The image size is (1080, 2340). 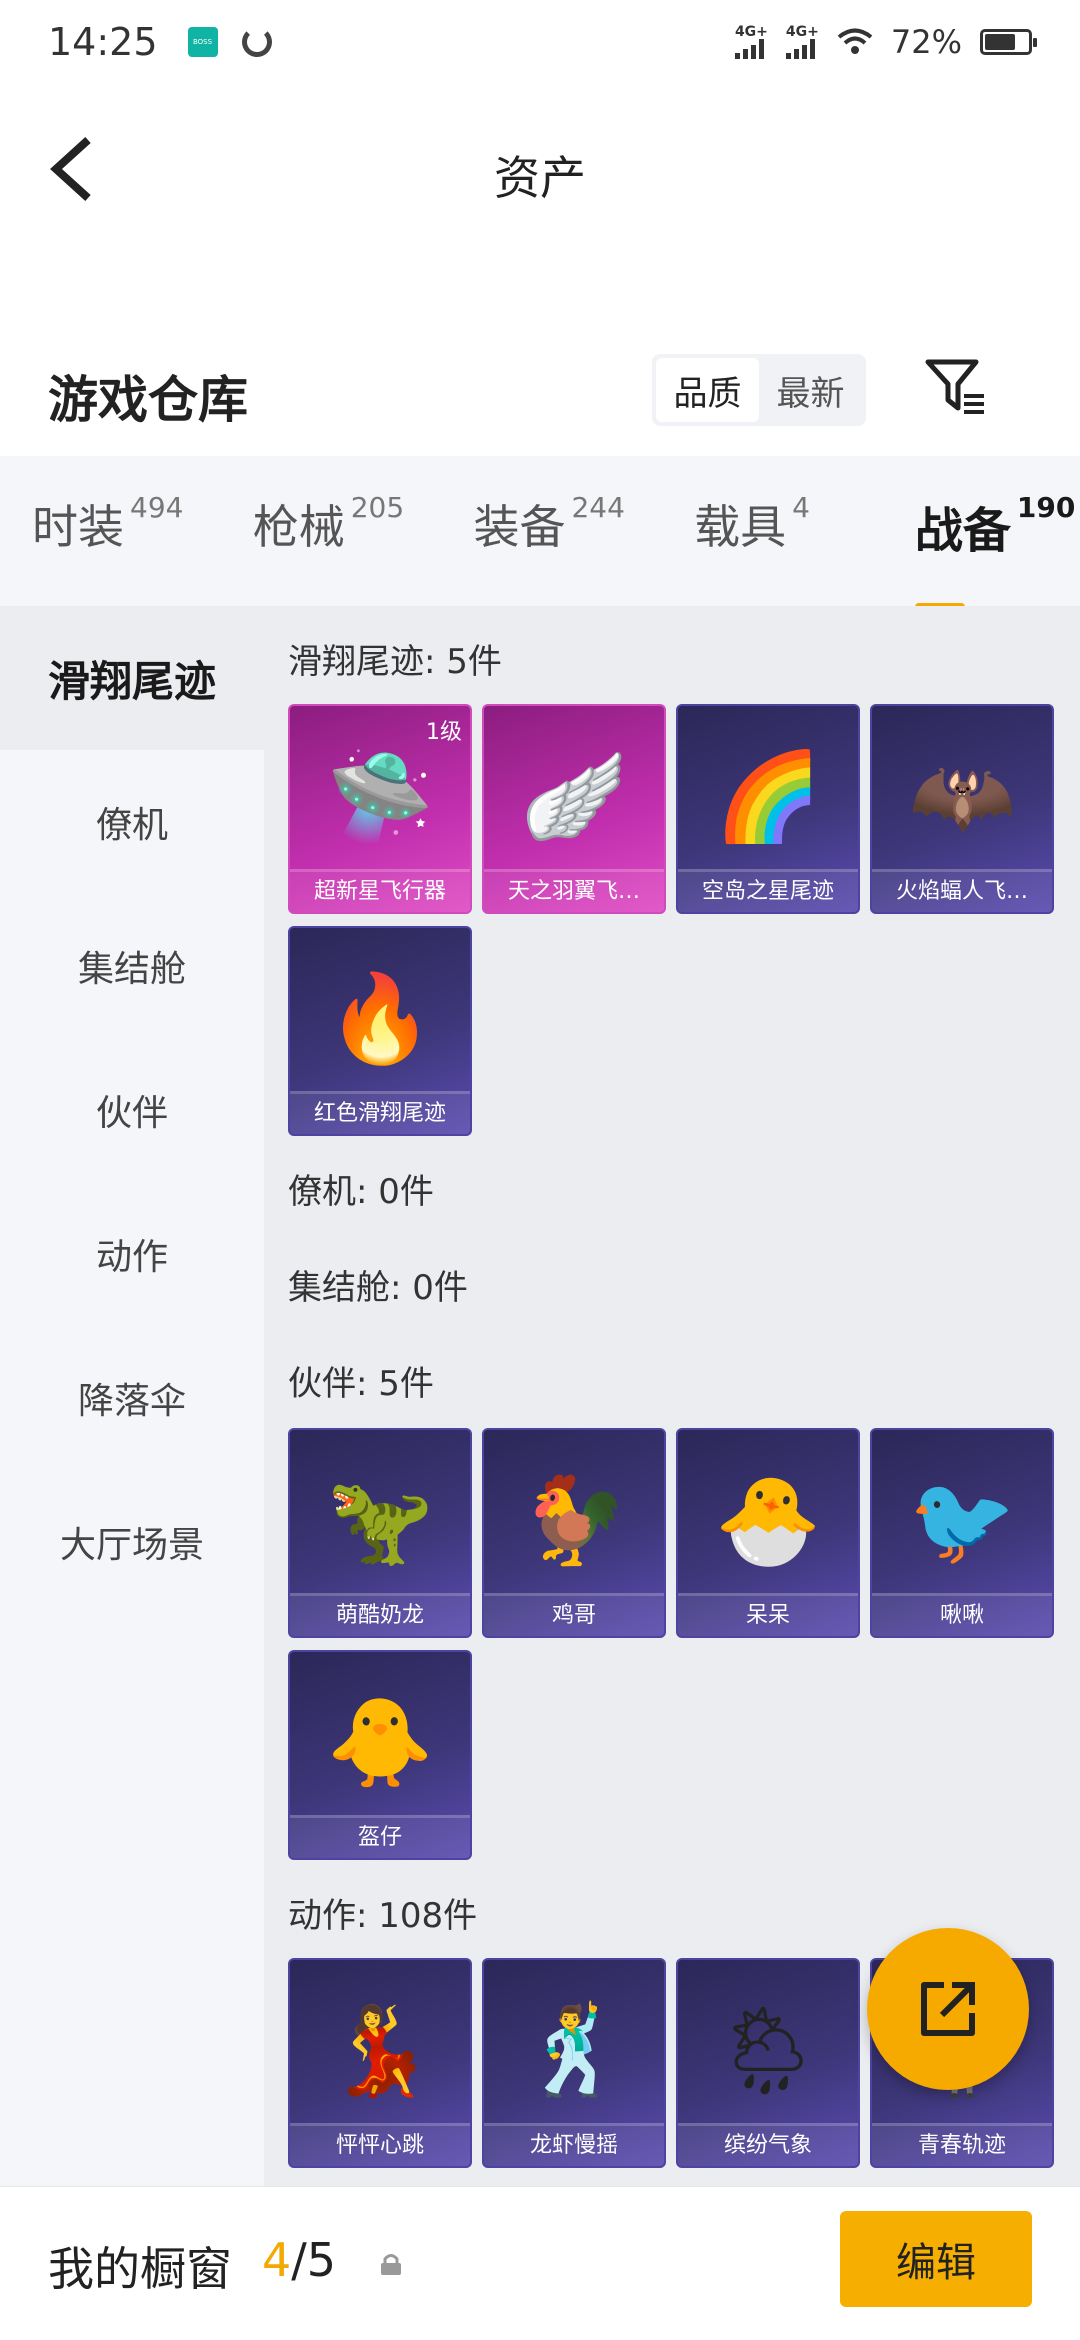 What do you see at coordinates (256, 42) in the screenshot?
I see `do-not-disturb-icon` at bounding box center [256, 42].